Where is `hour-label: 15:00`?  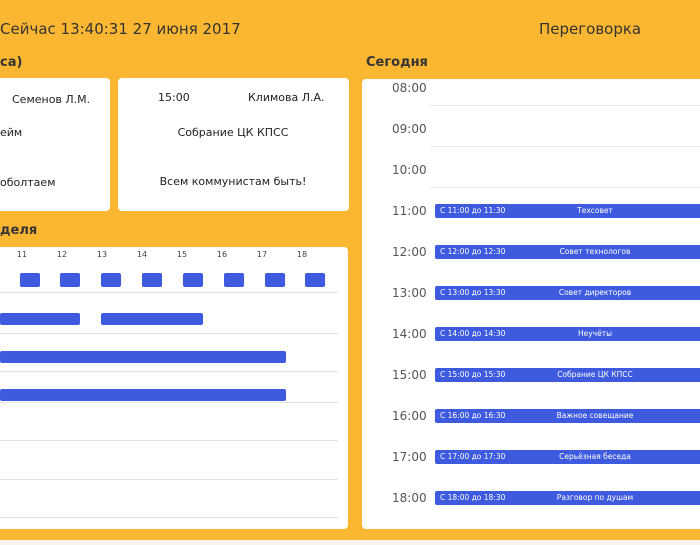 hour-label: 15:00 is located at coordinates (409, 375).